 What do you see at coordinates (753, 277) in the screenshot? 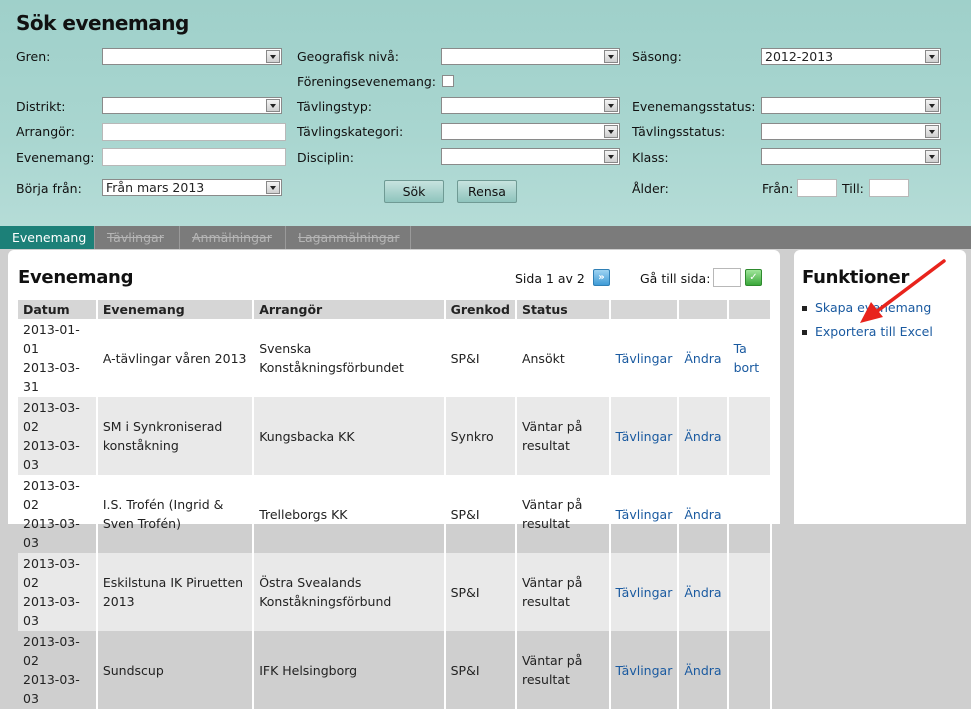
I see `go-check-icon: ✓` at bounding box center [753, 277].